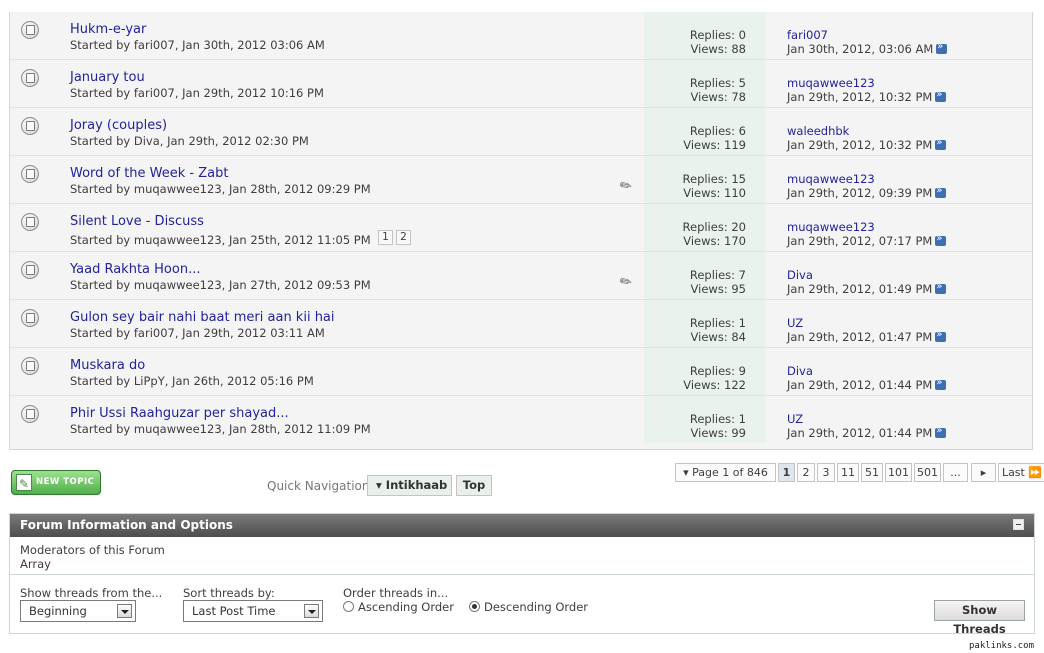 The image size is (1044, 653). I want to click on ascending-order-radio, so click(348, 606).